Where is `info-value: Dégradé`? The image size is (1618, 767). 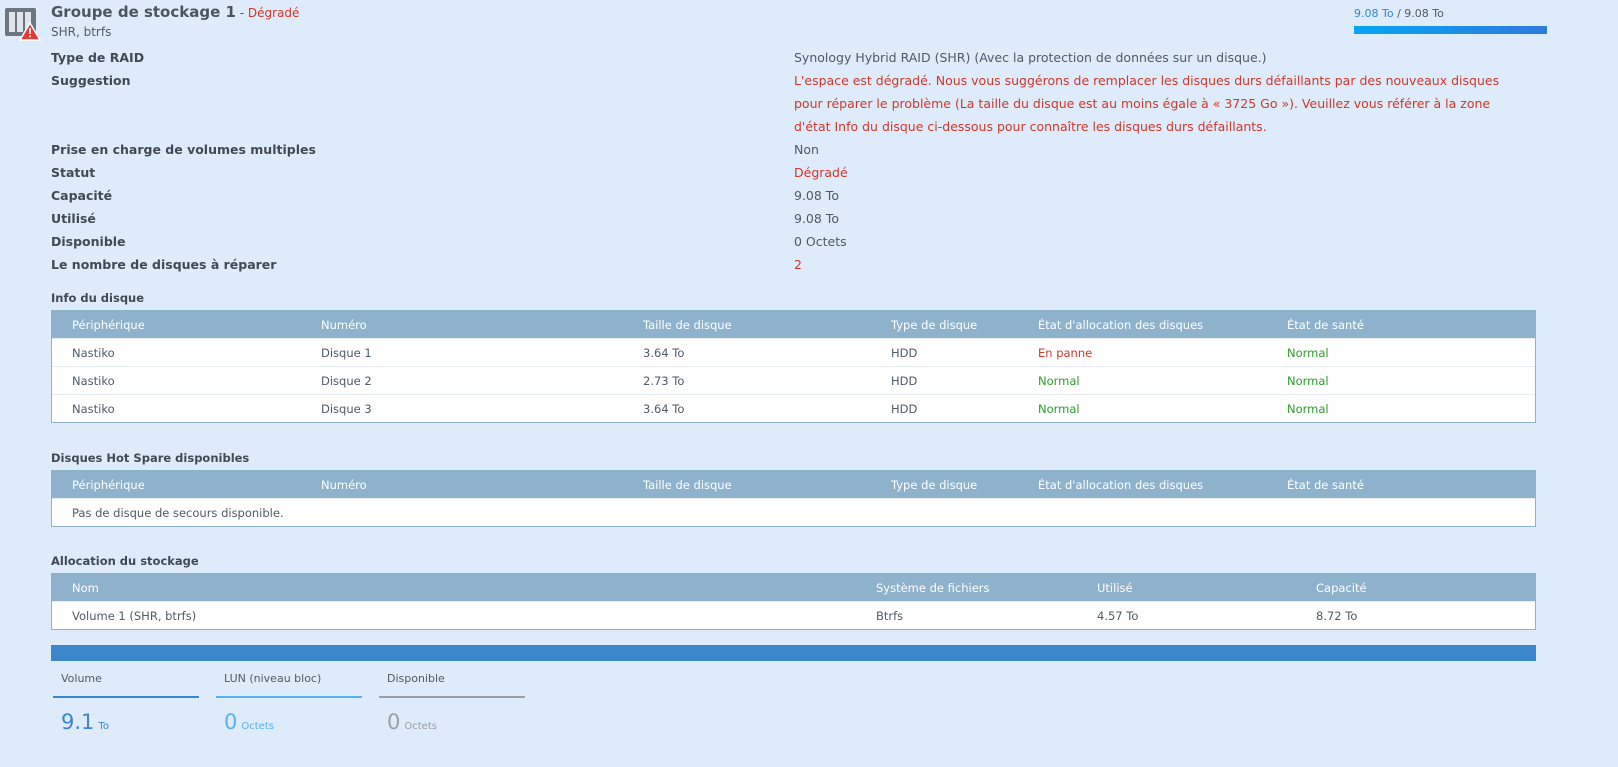 info-value: Dégradé is located at coordinates (821, 172).